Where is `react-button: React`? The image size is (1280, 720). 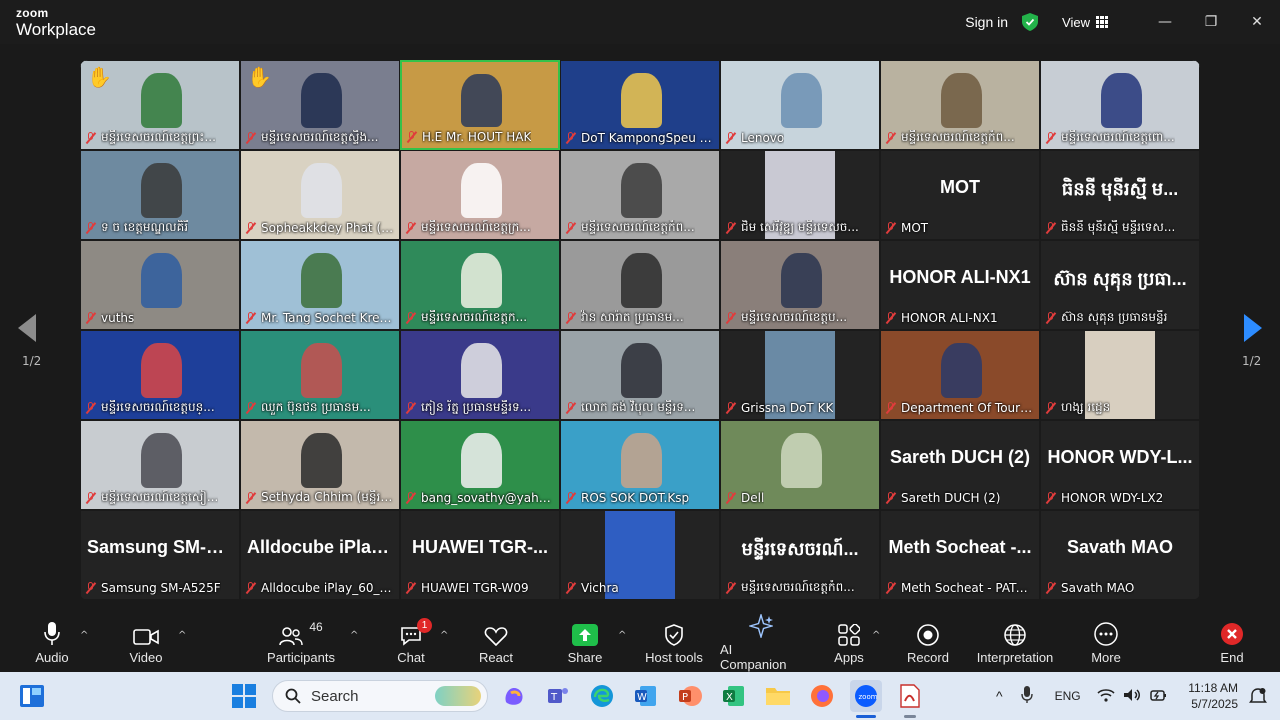 react-button: React is located at coordinates (496, 642).